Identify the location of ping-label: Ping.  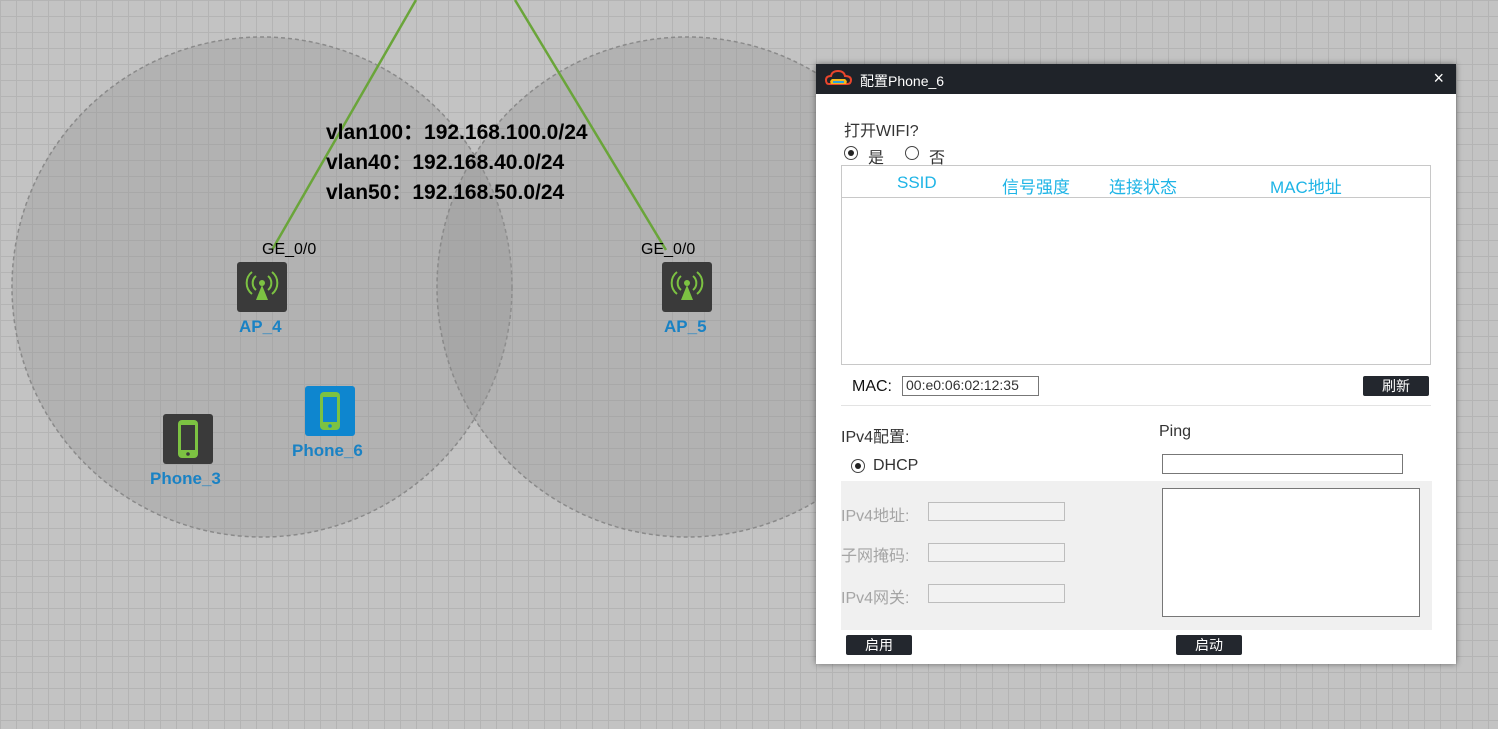
(1175, 431).